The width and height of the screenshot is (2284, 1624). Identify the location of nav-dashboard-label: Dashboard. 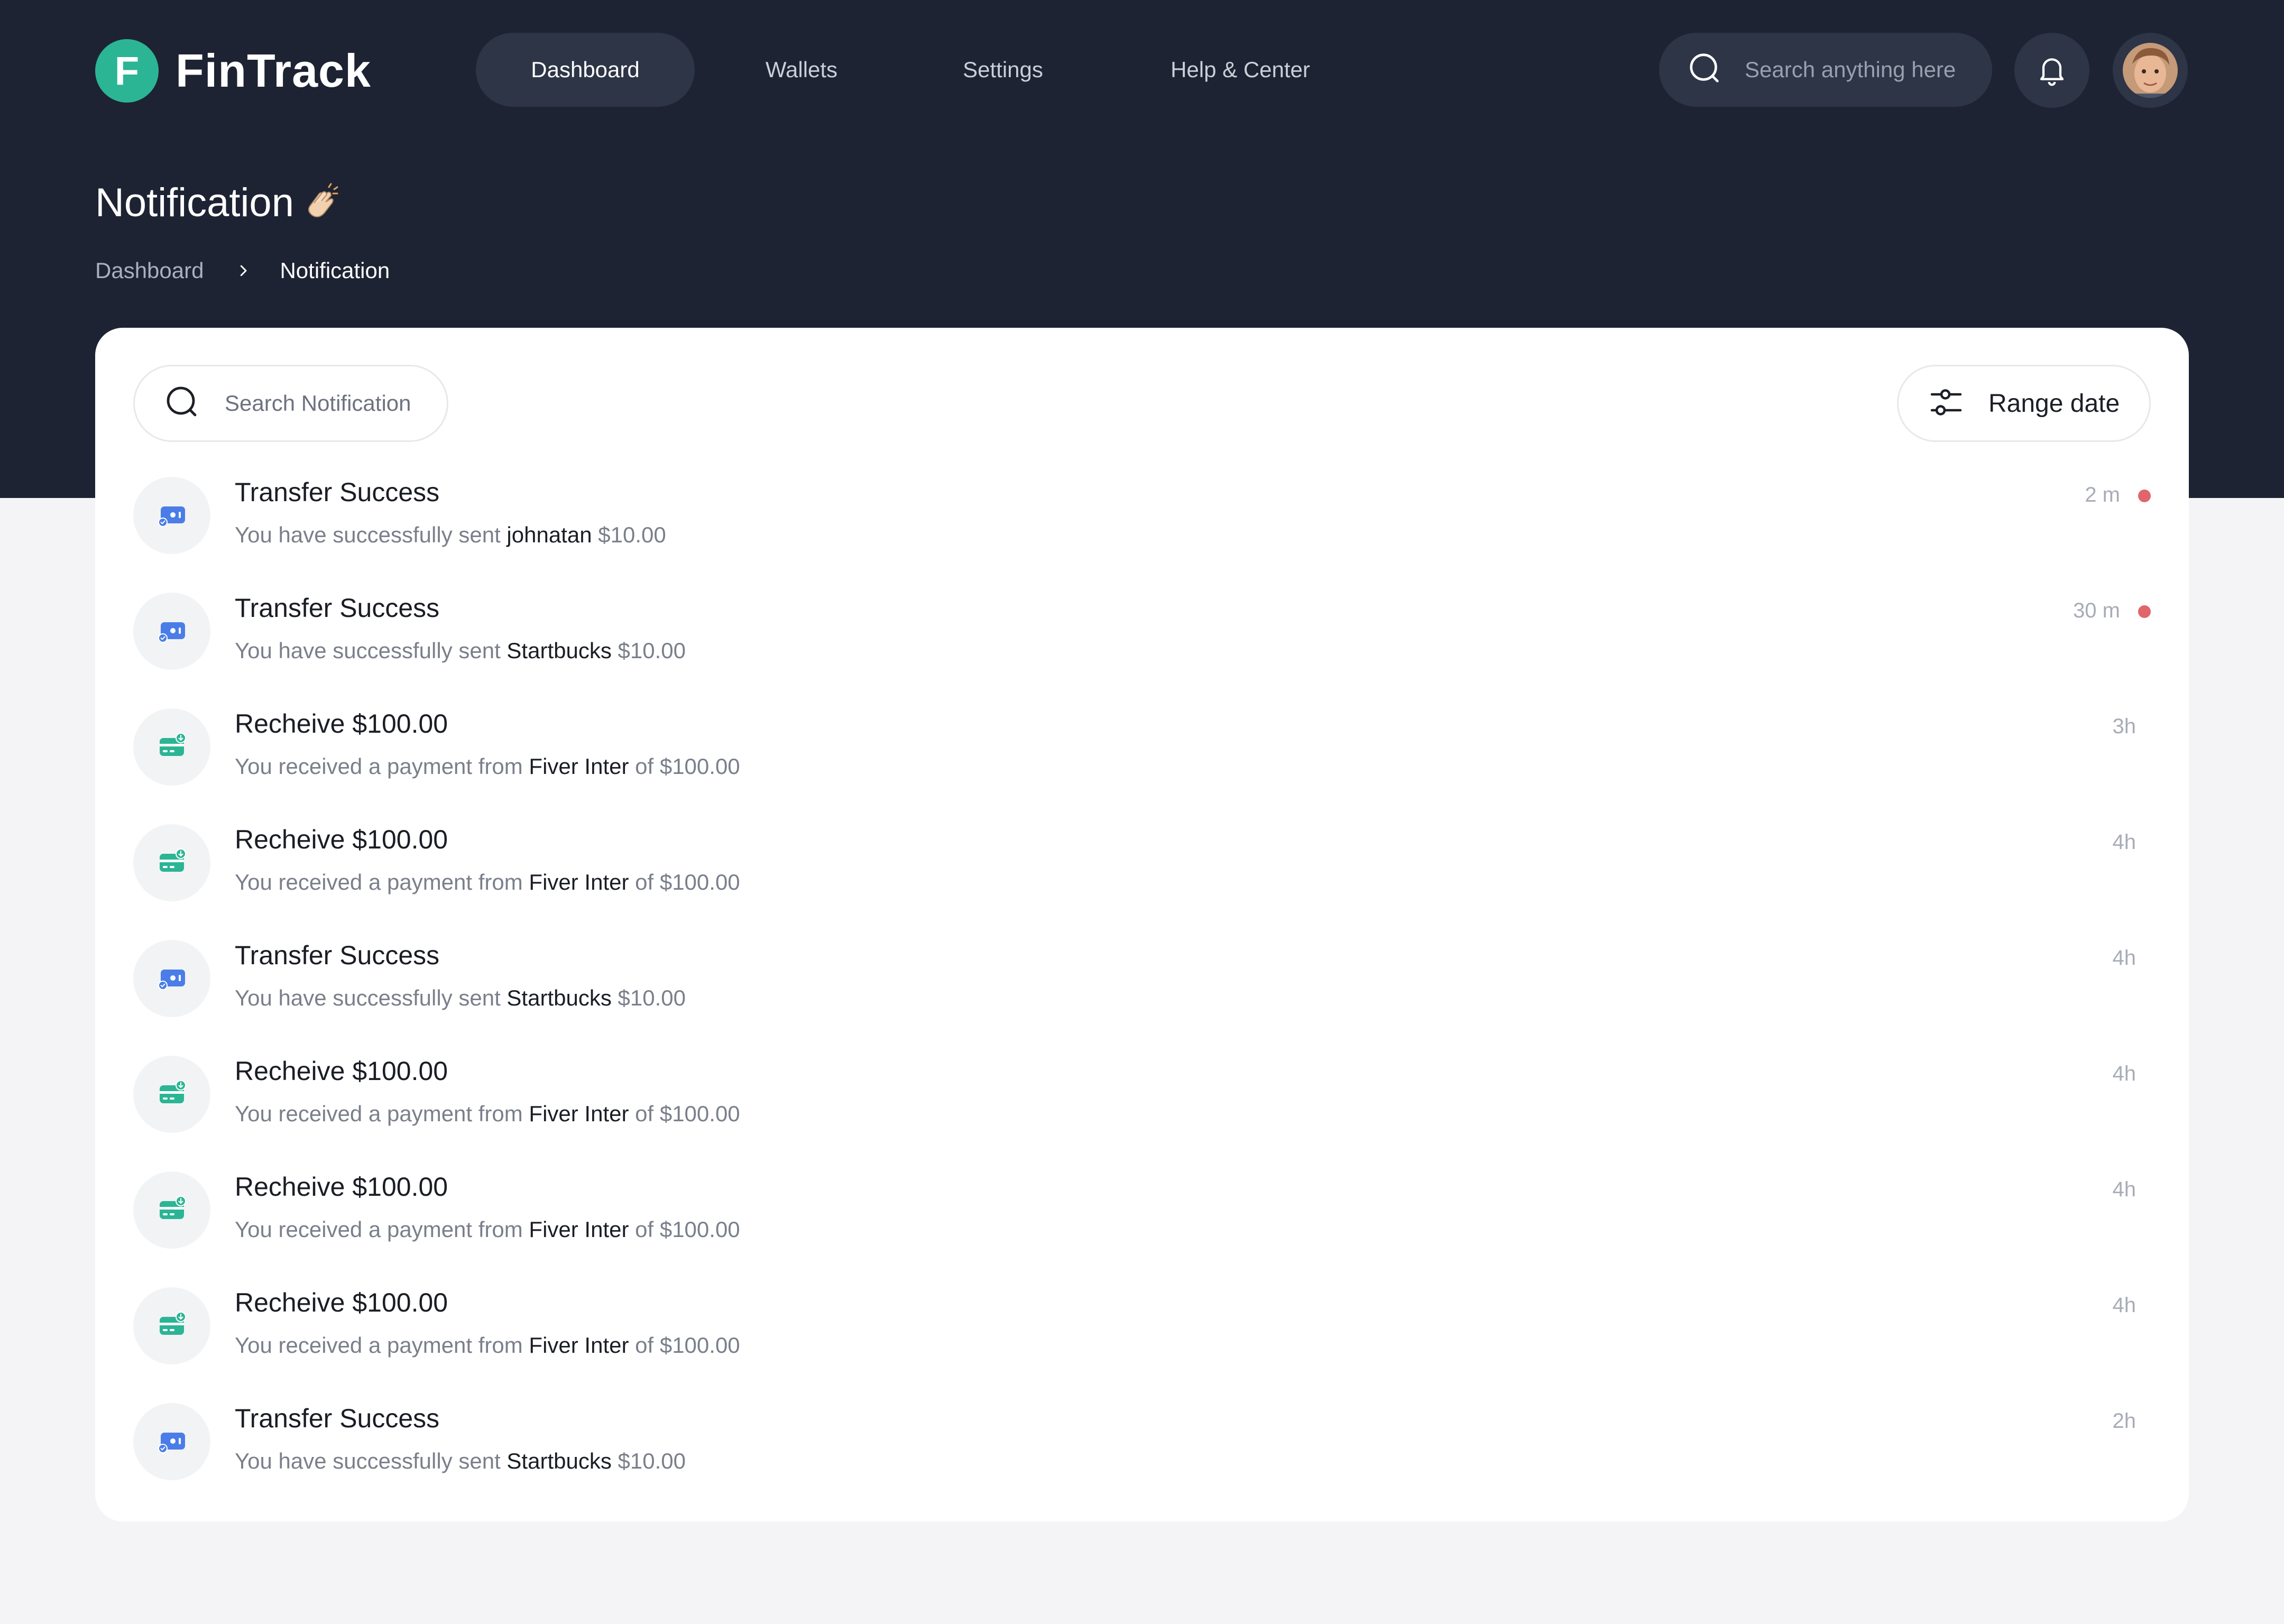
(585, 69).